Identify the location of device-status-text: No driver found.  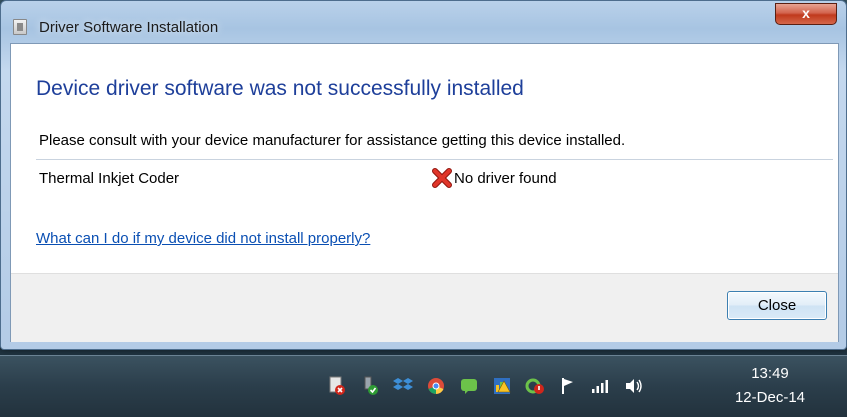
(505, 178).